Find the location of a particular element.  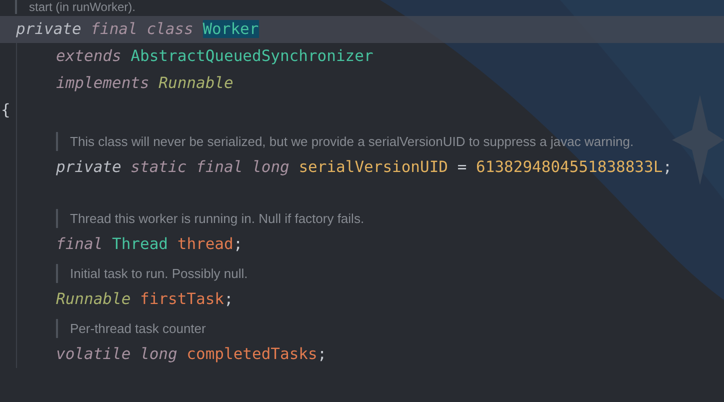

doc-comment: start (in runWorker). is located at coordinates (82, 7).